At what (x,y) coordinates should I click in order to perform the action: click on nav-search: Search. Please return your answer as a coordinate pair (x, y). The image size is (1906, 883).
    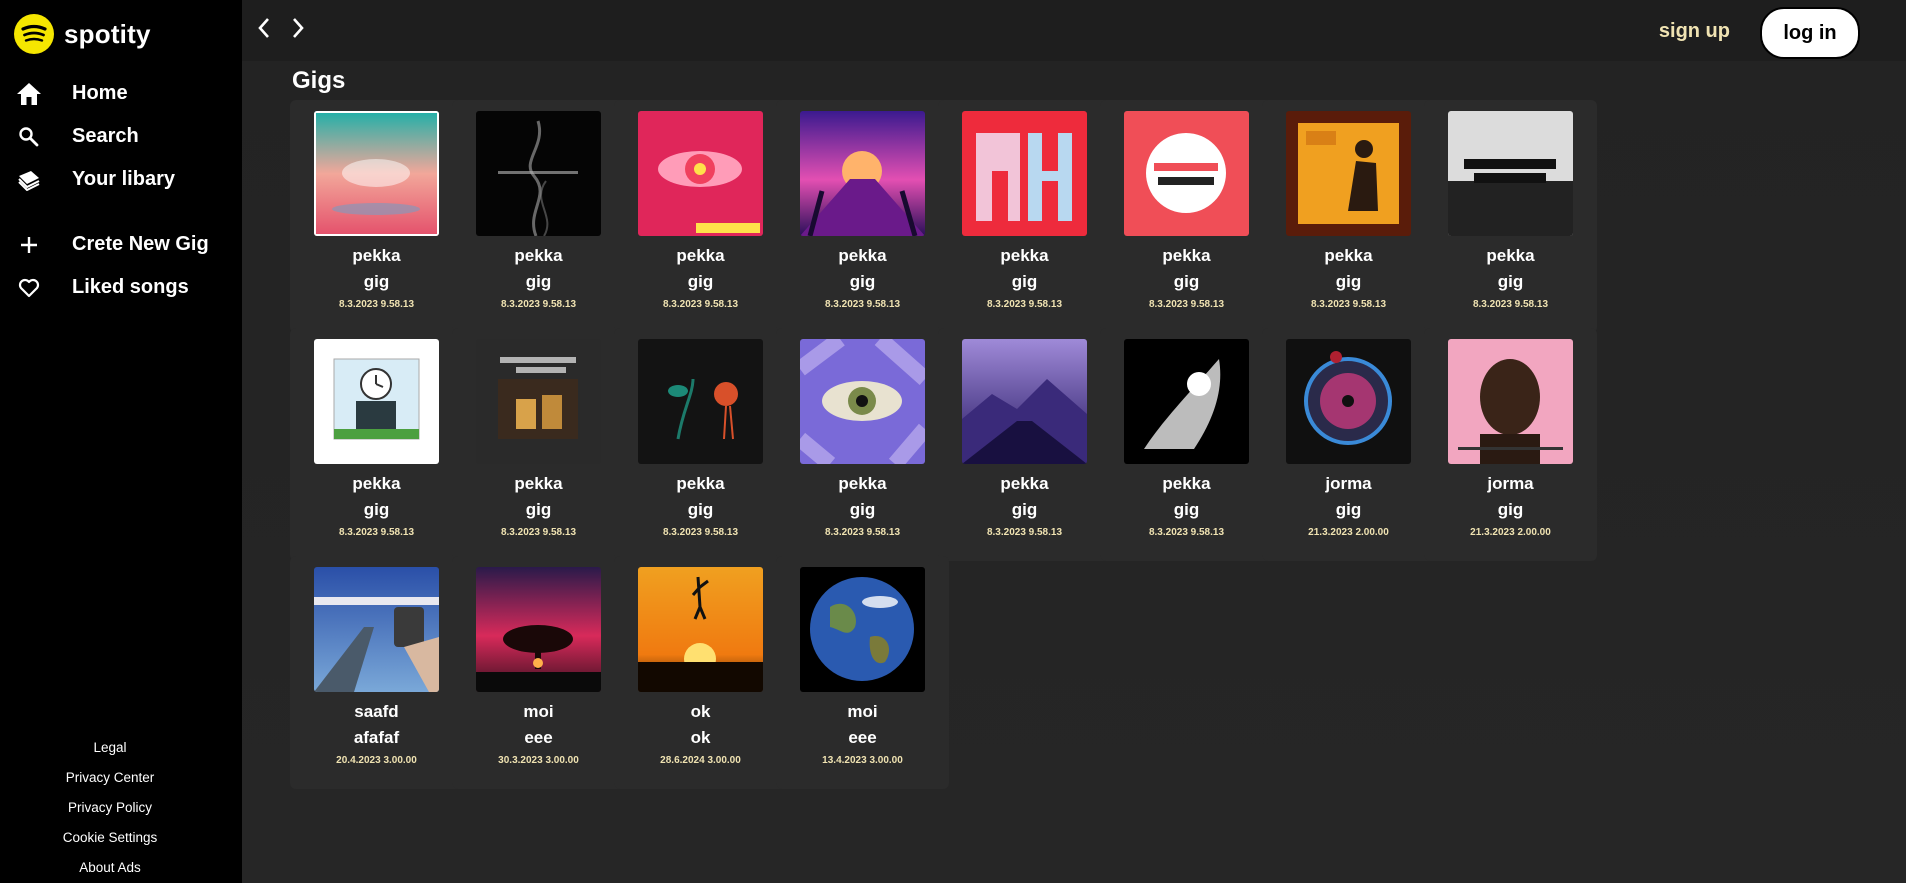
    Looking at the image, I should click on (121, 136).